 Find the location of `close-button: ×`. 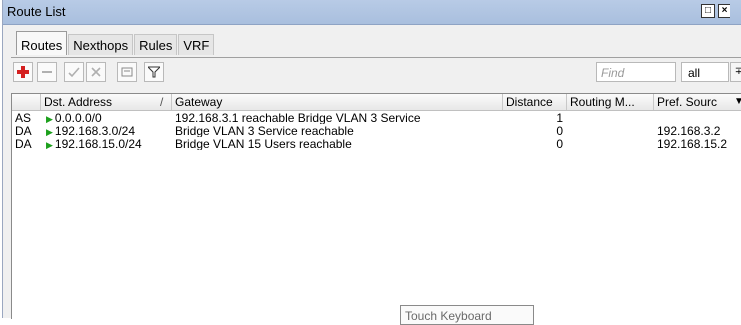

close-button: × is located at coordinates (724, 11).